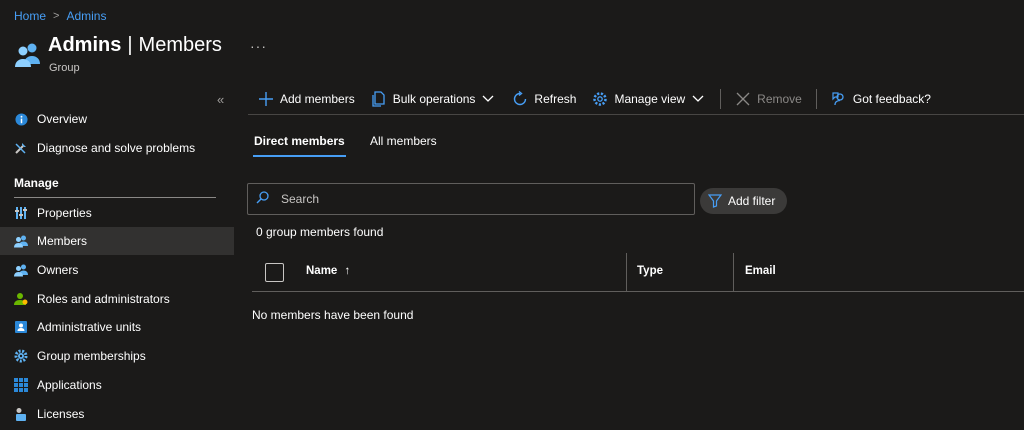 This screenshot has width=1024, height=430. I want to click on sidebar-item-label: Group memberships, so click(91, 356).